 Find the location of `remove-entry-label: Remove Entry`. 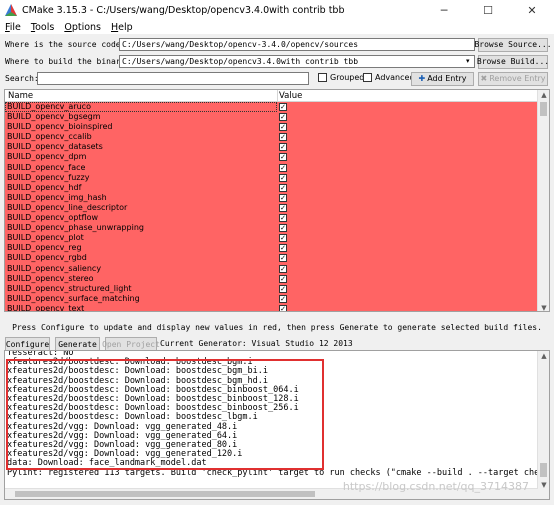

remove-entry-label: Remove Entry is located at coordinates (517, 78).